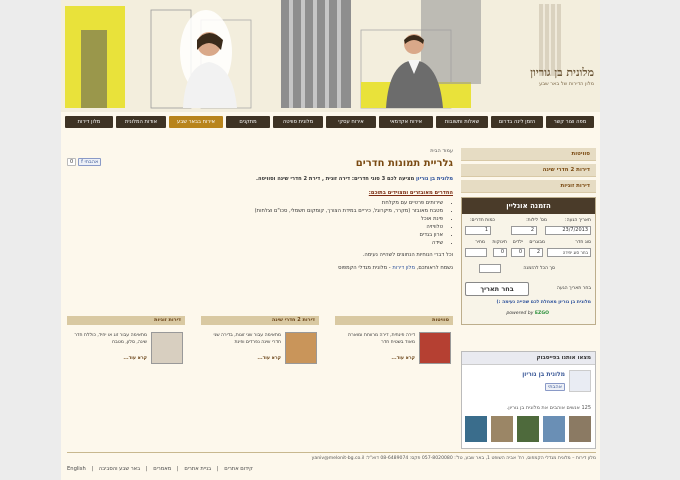 The height and width of the screenshot is (480, 680). What do you see at coordinates (478, 230) in the screenshot?
I see `rooms-select: 1` at bounding box center [478, 230].